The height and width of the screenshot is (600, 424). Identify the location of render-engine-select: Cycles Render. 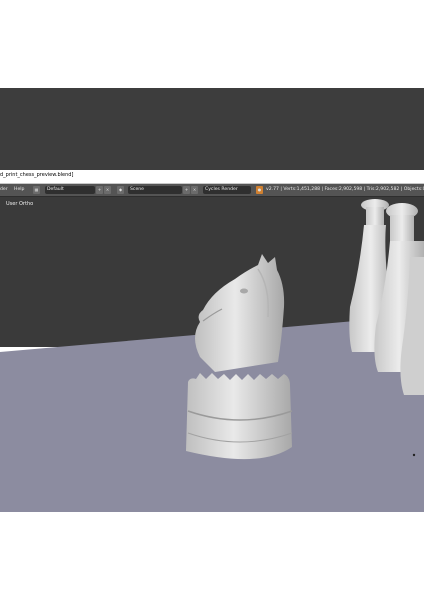
(227, 190).